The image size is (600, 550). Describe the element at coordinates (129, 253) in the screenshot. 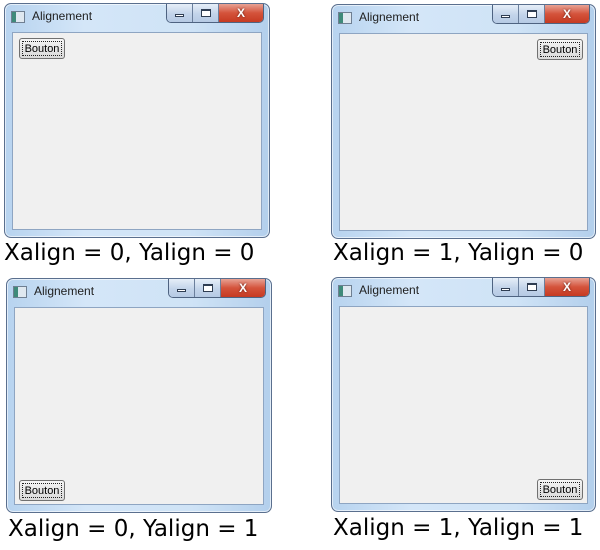

I see `caption-top-left: Xalign = 0, Yalign = 0` at that location.